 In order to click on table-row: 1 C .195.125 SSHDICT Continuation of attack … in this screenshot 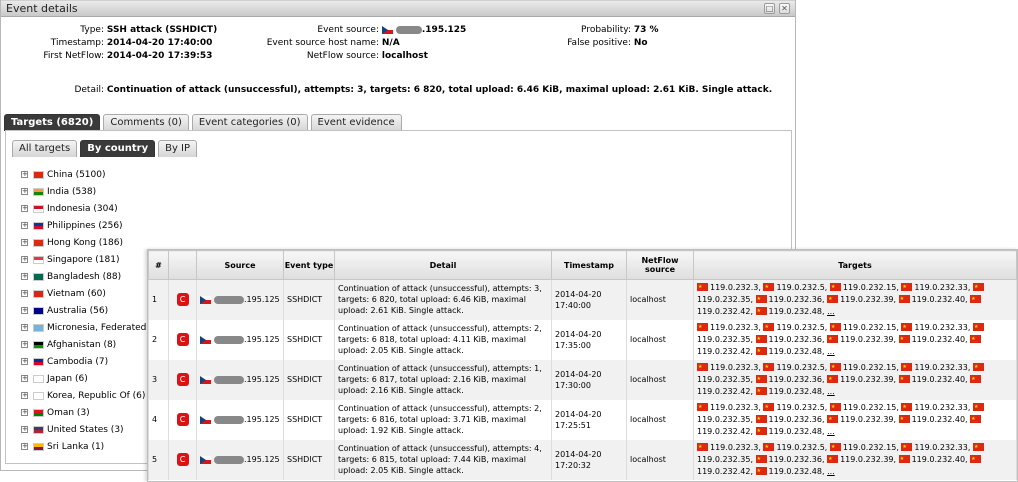, I will do `click(582, 299)`.